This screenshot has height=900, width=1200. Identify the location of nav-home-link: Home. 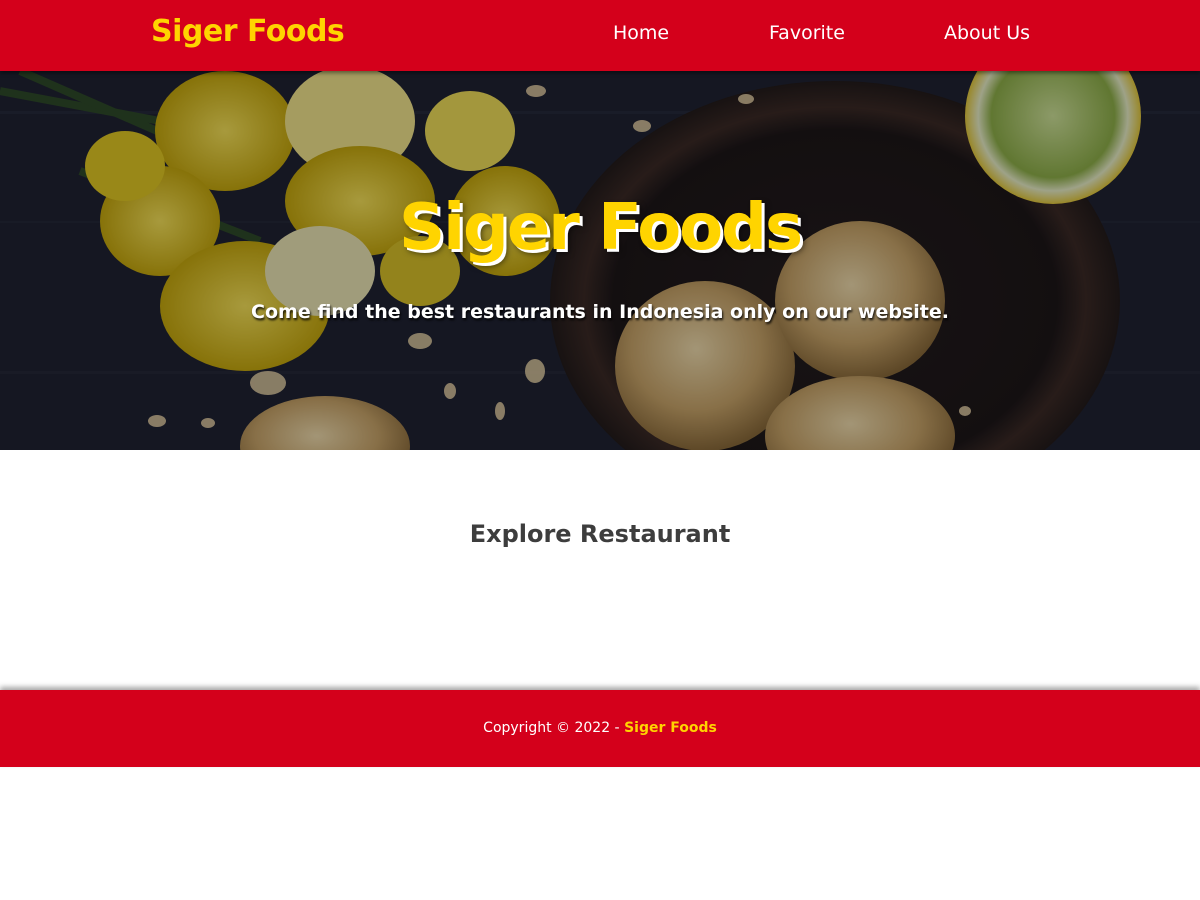
(641, 33).